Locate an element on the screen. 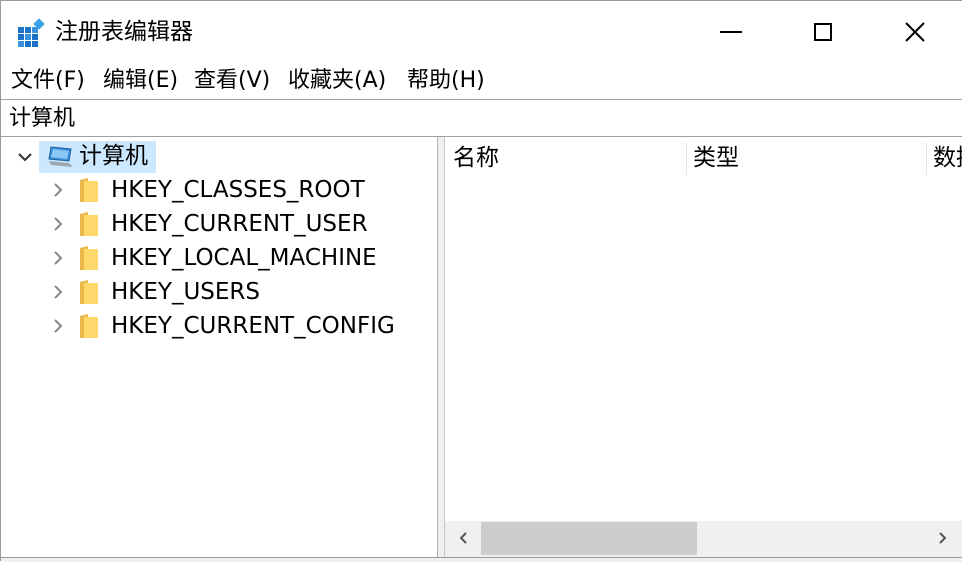 This screenshot has width=962, height=562. maximize-icon is located at coordinates (823, 32).